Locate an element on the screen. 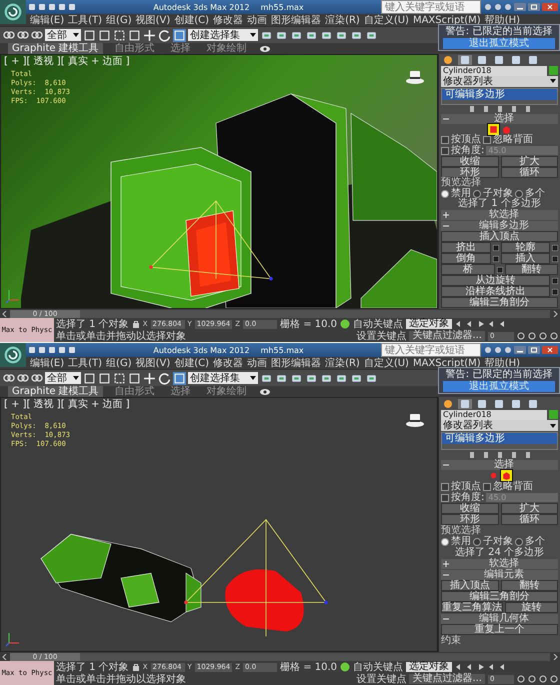 This screenshot has width=560, height=685. panel-button: 从边旋转 is located at coordinates (495, 280).